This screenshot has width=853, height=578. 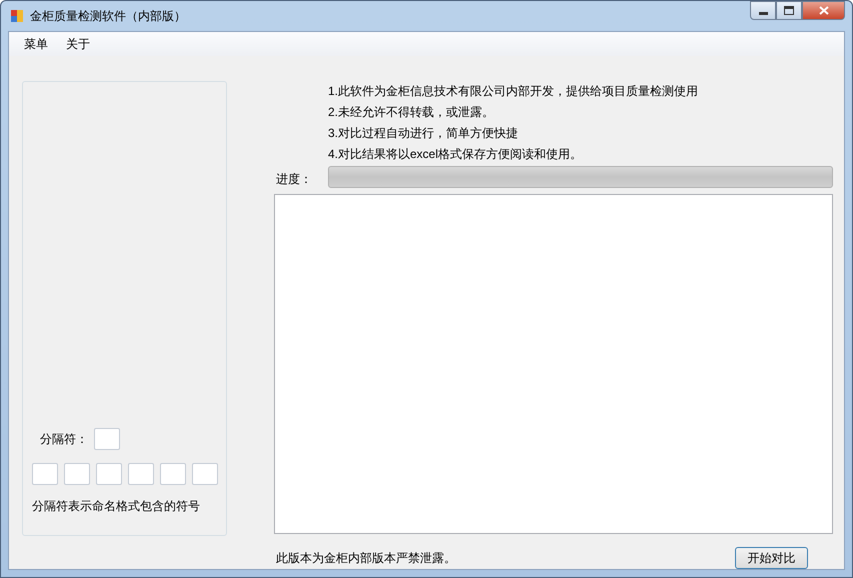 What do you see at coordinates (116, 506) in the screenshot?
I see `separator-hint: 分隔符表示命名格式包含的符号` at bounding box center [116, 506].